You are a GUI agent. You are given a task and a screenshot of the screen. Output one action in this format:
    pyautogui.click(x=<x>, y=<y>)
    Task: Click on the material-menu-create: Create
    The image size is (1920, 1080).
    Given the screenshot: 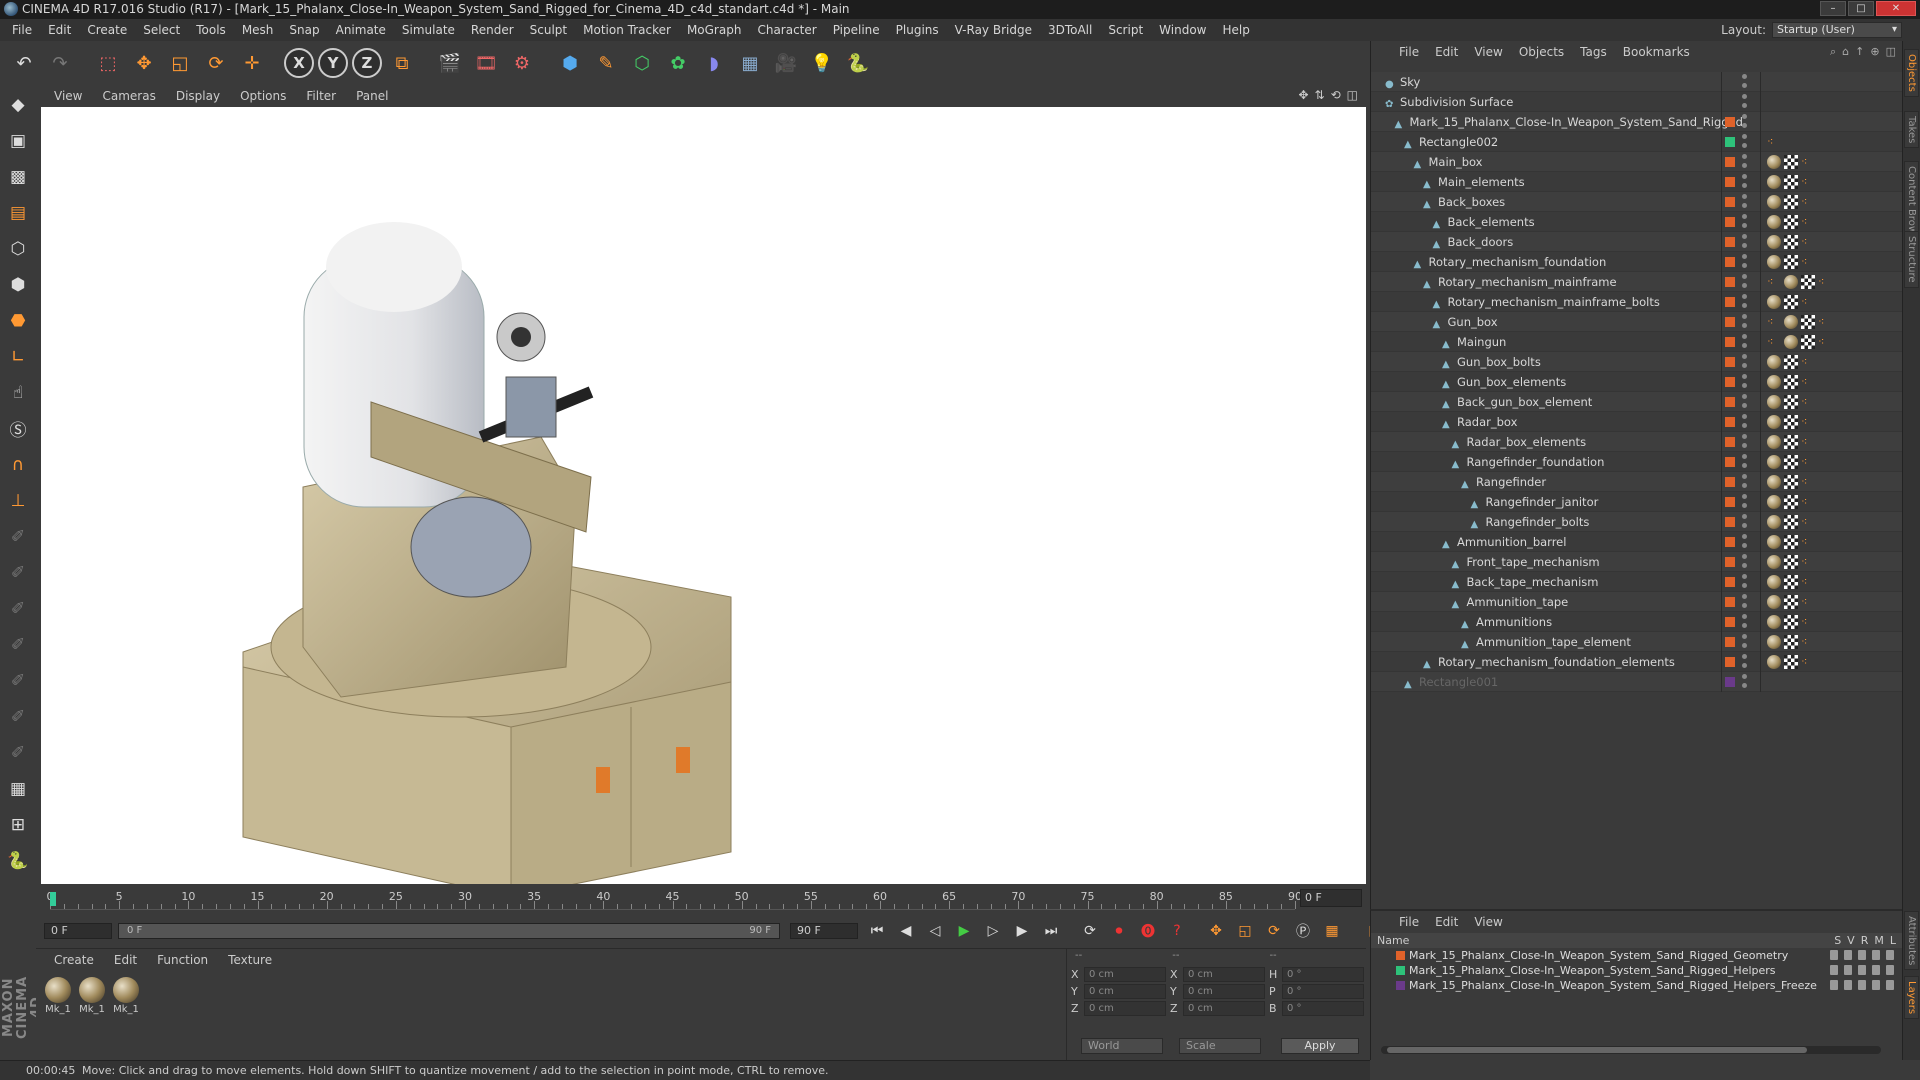 What is the action you would take?
    pyautogui.click(x=74, y=962)
    